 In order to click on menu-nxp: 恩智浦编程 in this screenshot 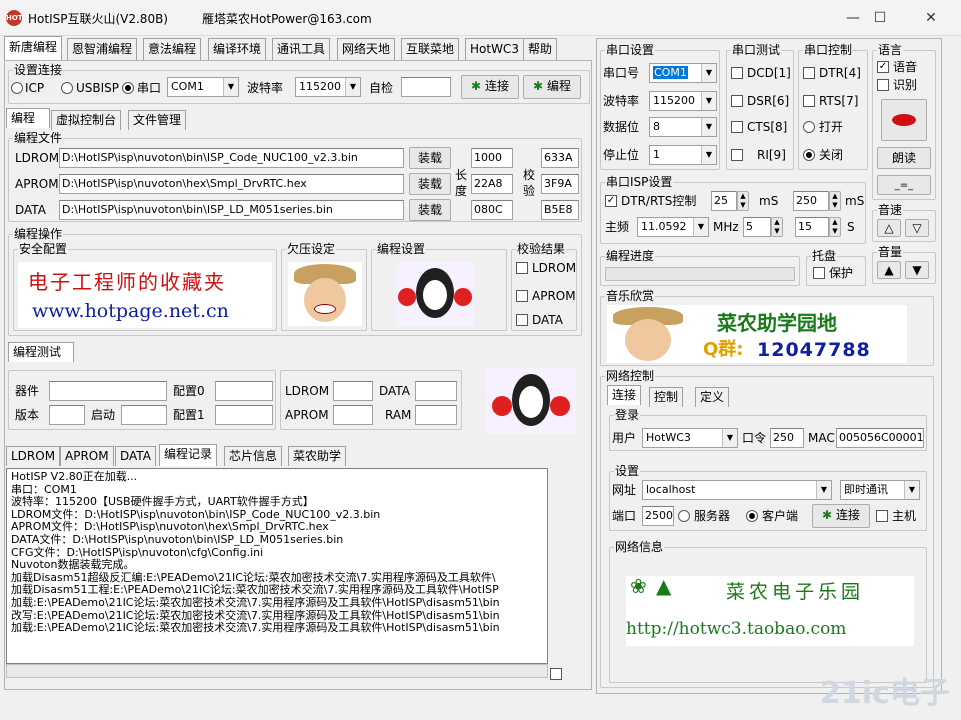, I will do `click(102, 49)`.